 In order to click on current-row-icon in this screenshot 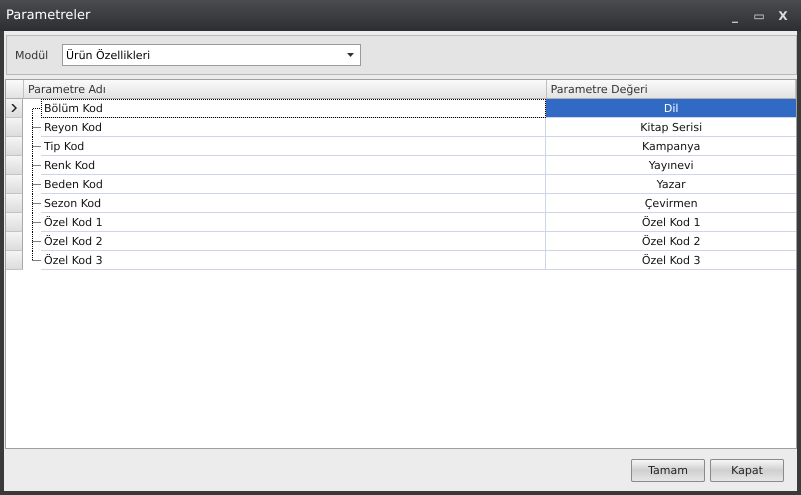, I will do `click(13, 108)`.